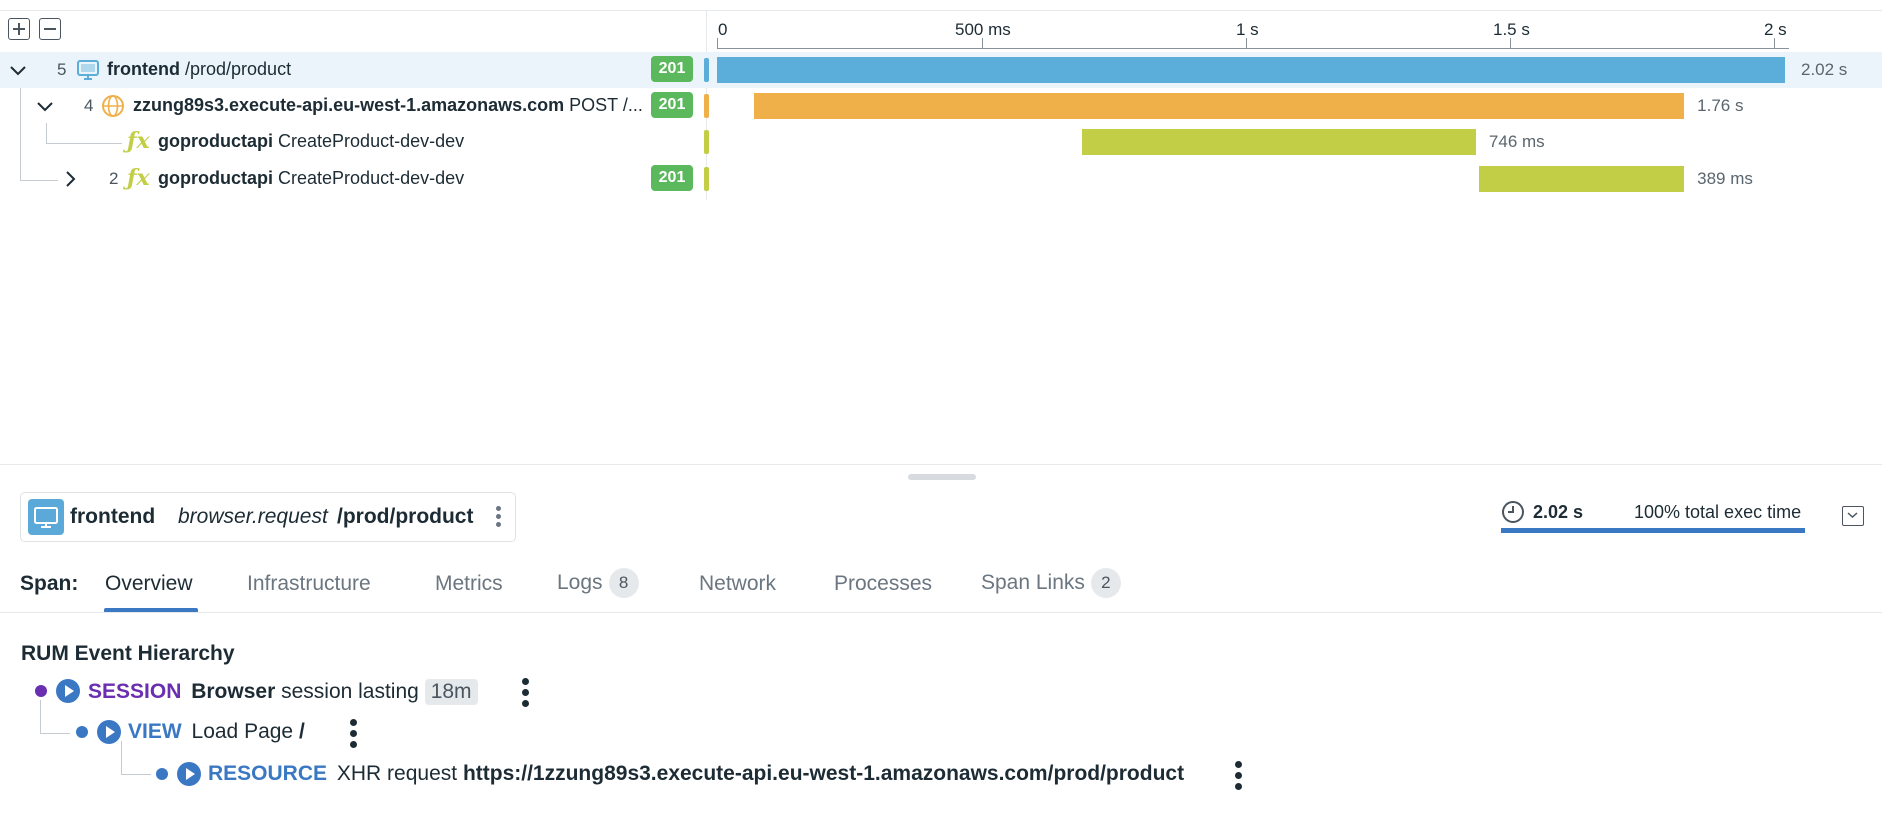 This screenshot has height=816, width=1882. I want to click on clock-icon, so click(1513, 514).